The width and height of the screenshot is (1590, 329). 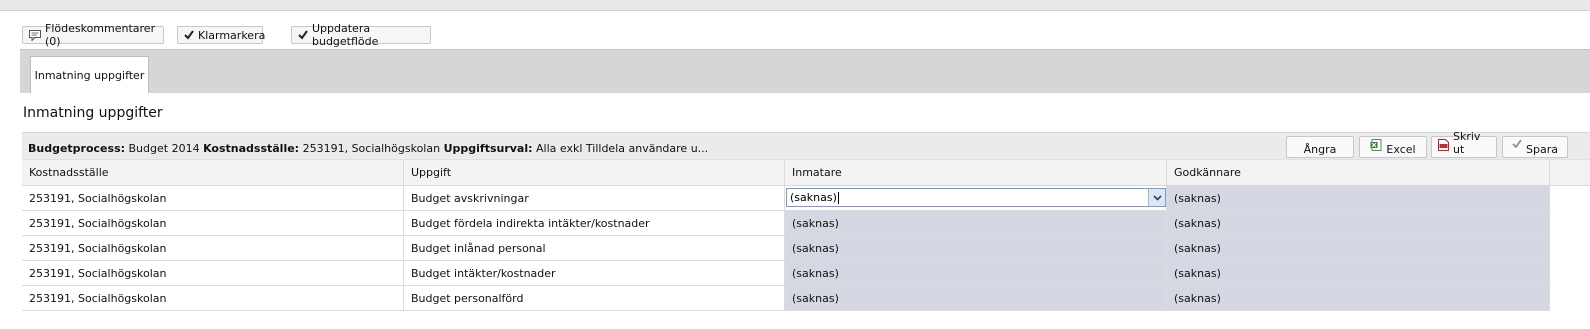 What do you see at coordinates (795, 5) in the screenshot?
I see `top-strip` at bounding box center [795, 5].